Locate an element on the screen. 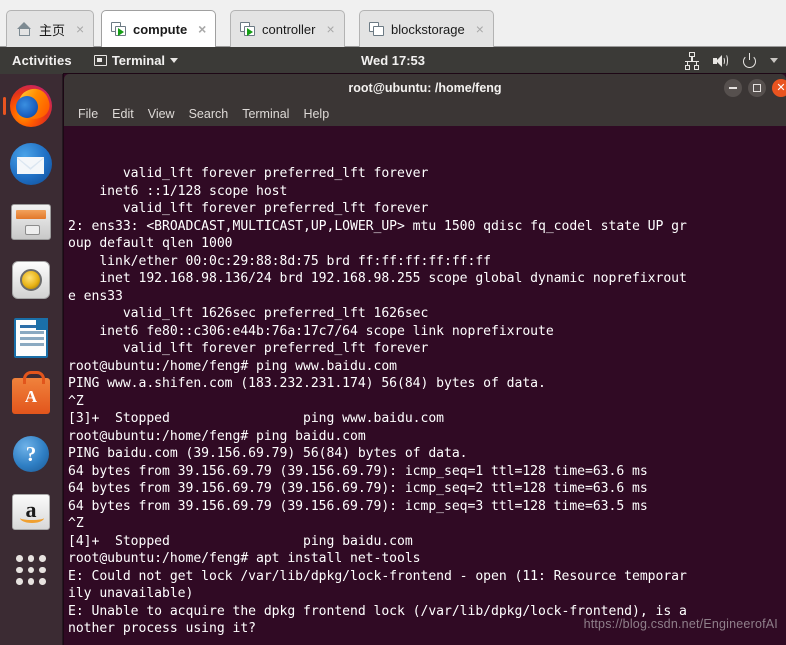 The height and width of the screenshot is (645, 786). dock-item-files is located at coordinates (31, 222).